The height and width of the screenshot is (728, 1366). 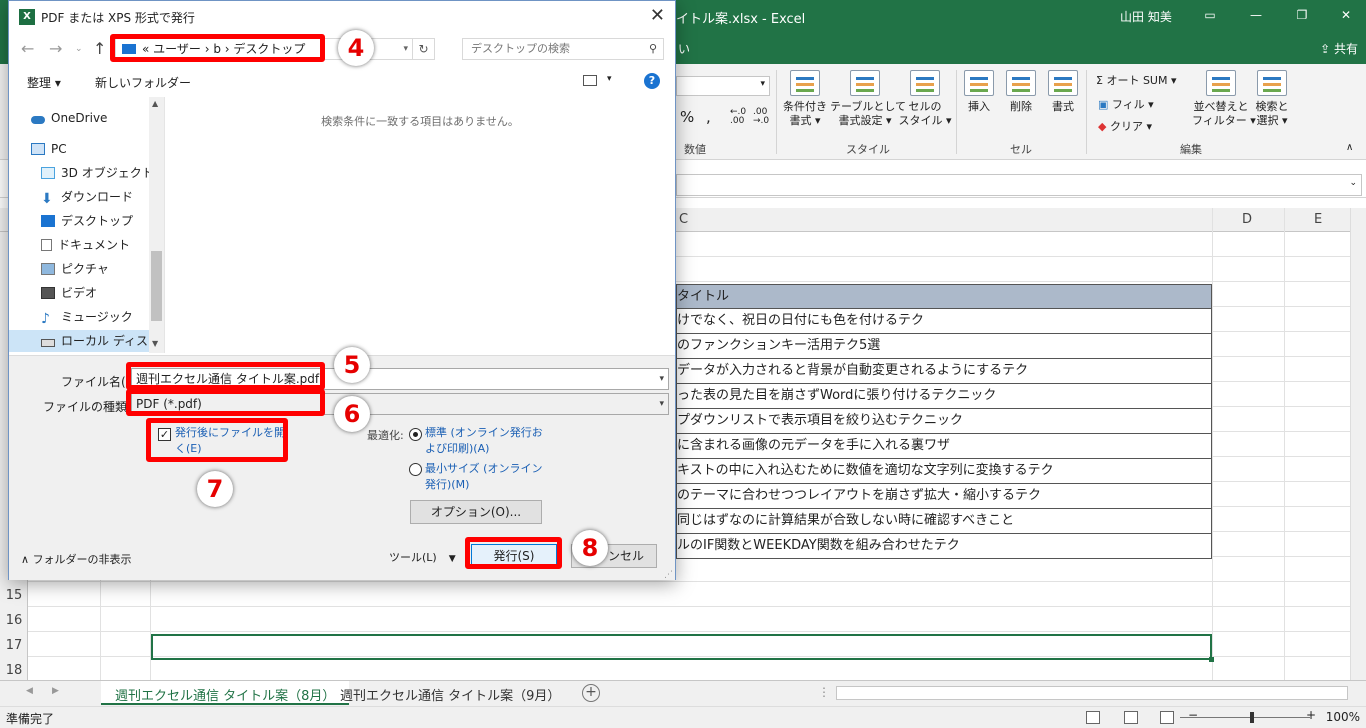 I want to click on zoom-slider-thumb, so click(x=1252, y=717).